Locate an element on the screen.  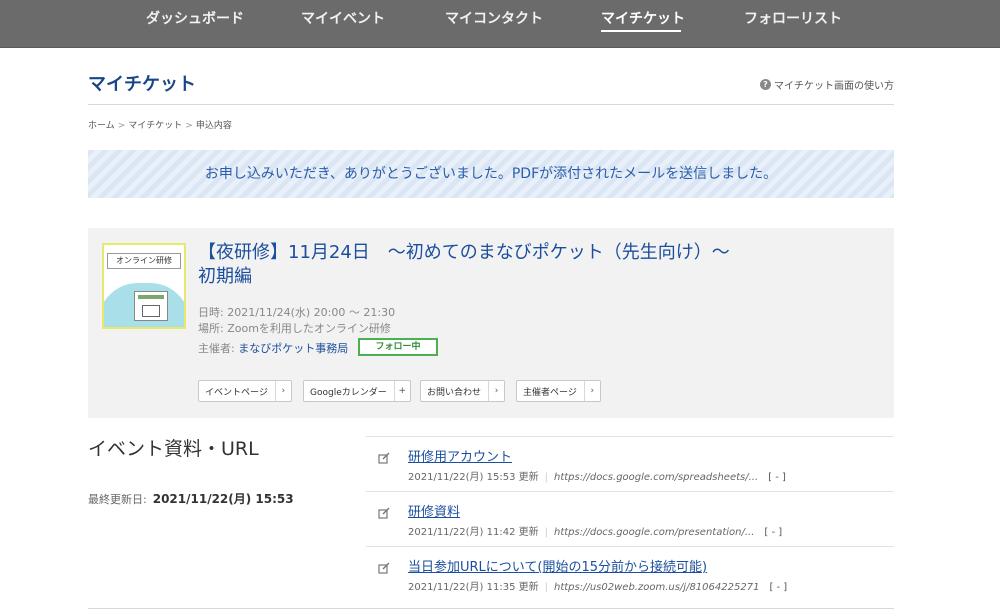
resource-updated: 2021/11/22(月) 15:53 更新 is located at coordinates (473, 477).